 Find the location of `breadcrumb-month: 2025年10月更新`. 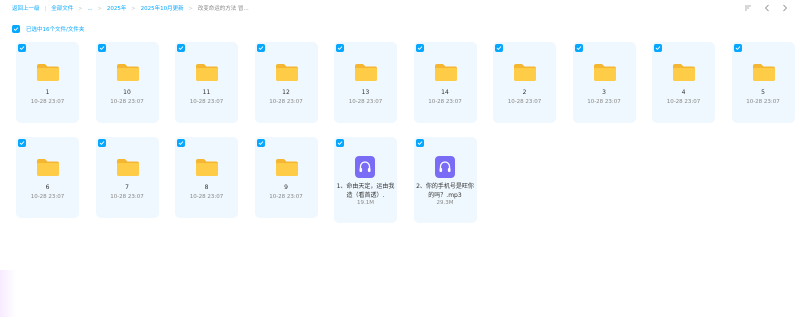

breadcrumb-month: 2025年10月更新 is located at coordinates (162, 9).